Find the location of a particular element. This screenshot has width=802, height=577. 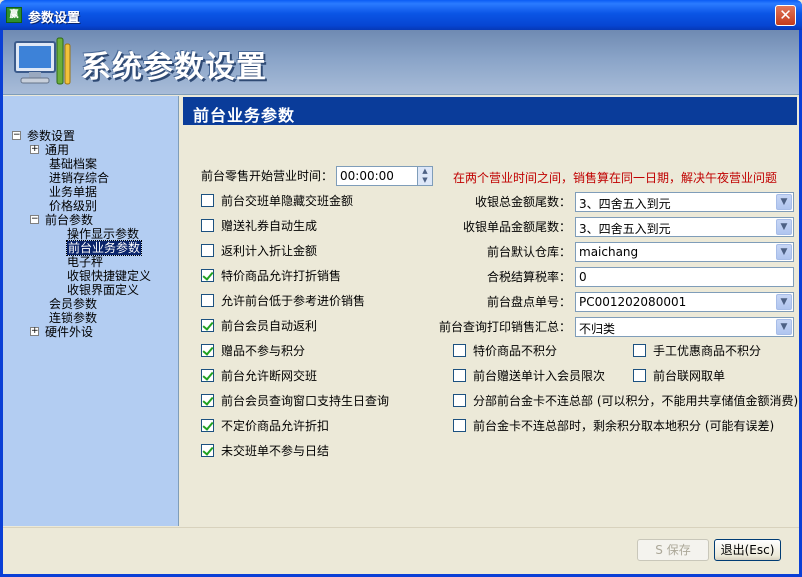

save-button: S 保存 is located at coordinates (673, 550).